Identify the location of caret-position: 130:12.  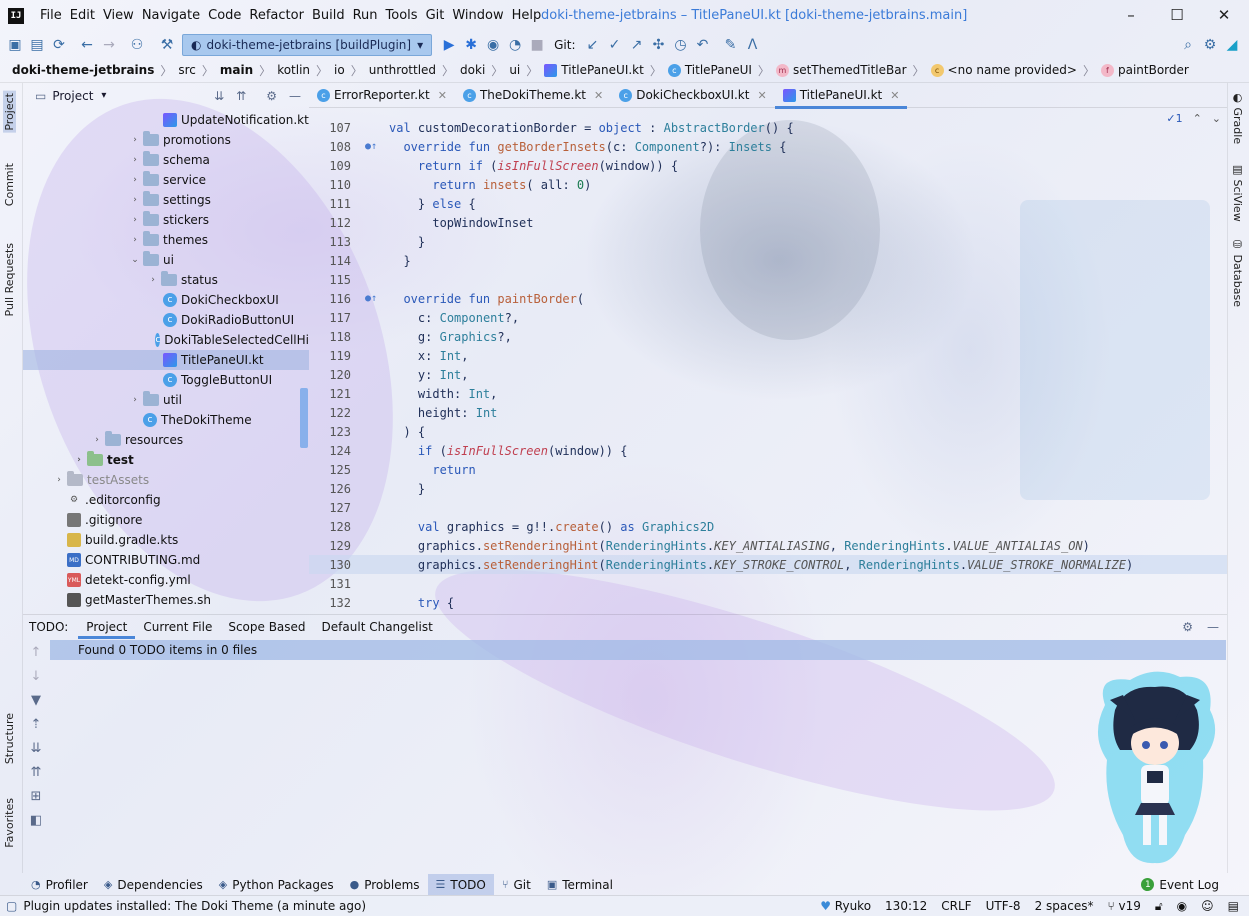
(906, 906).